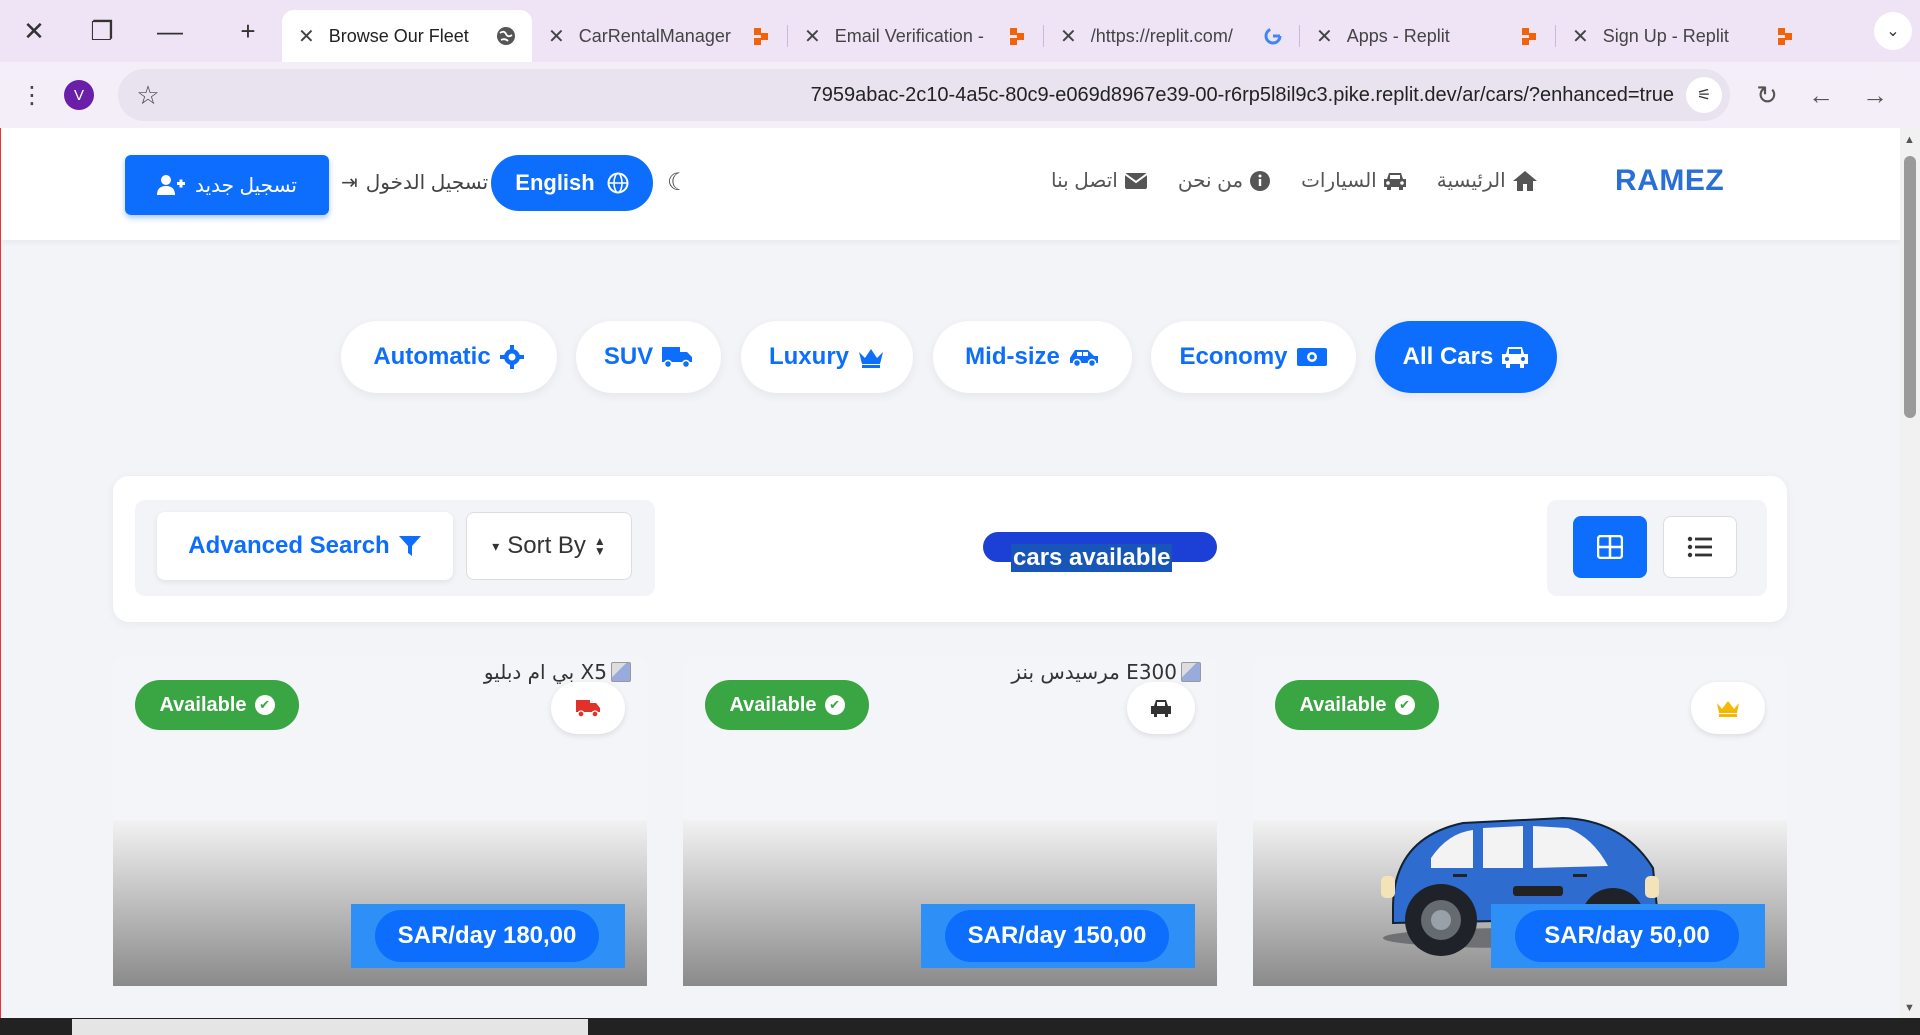  What do you see at coordinates (1669, 181) in the screenshot?
I see `brand-logo: RAMEZ` at bounding box center [1669, 181].